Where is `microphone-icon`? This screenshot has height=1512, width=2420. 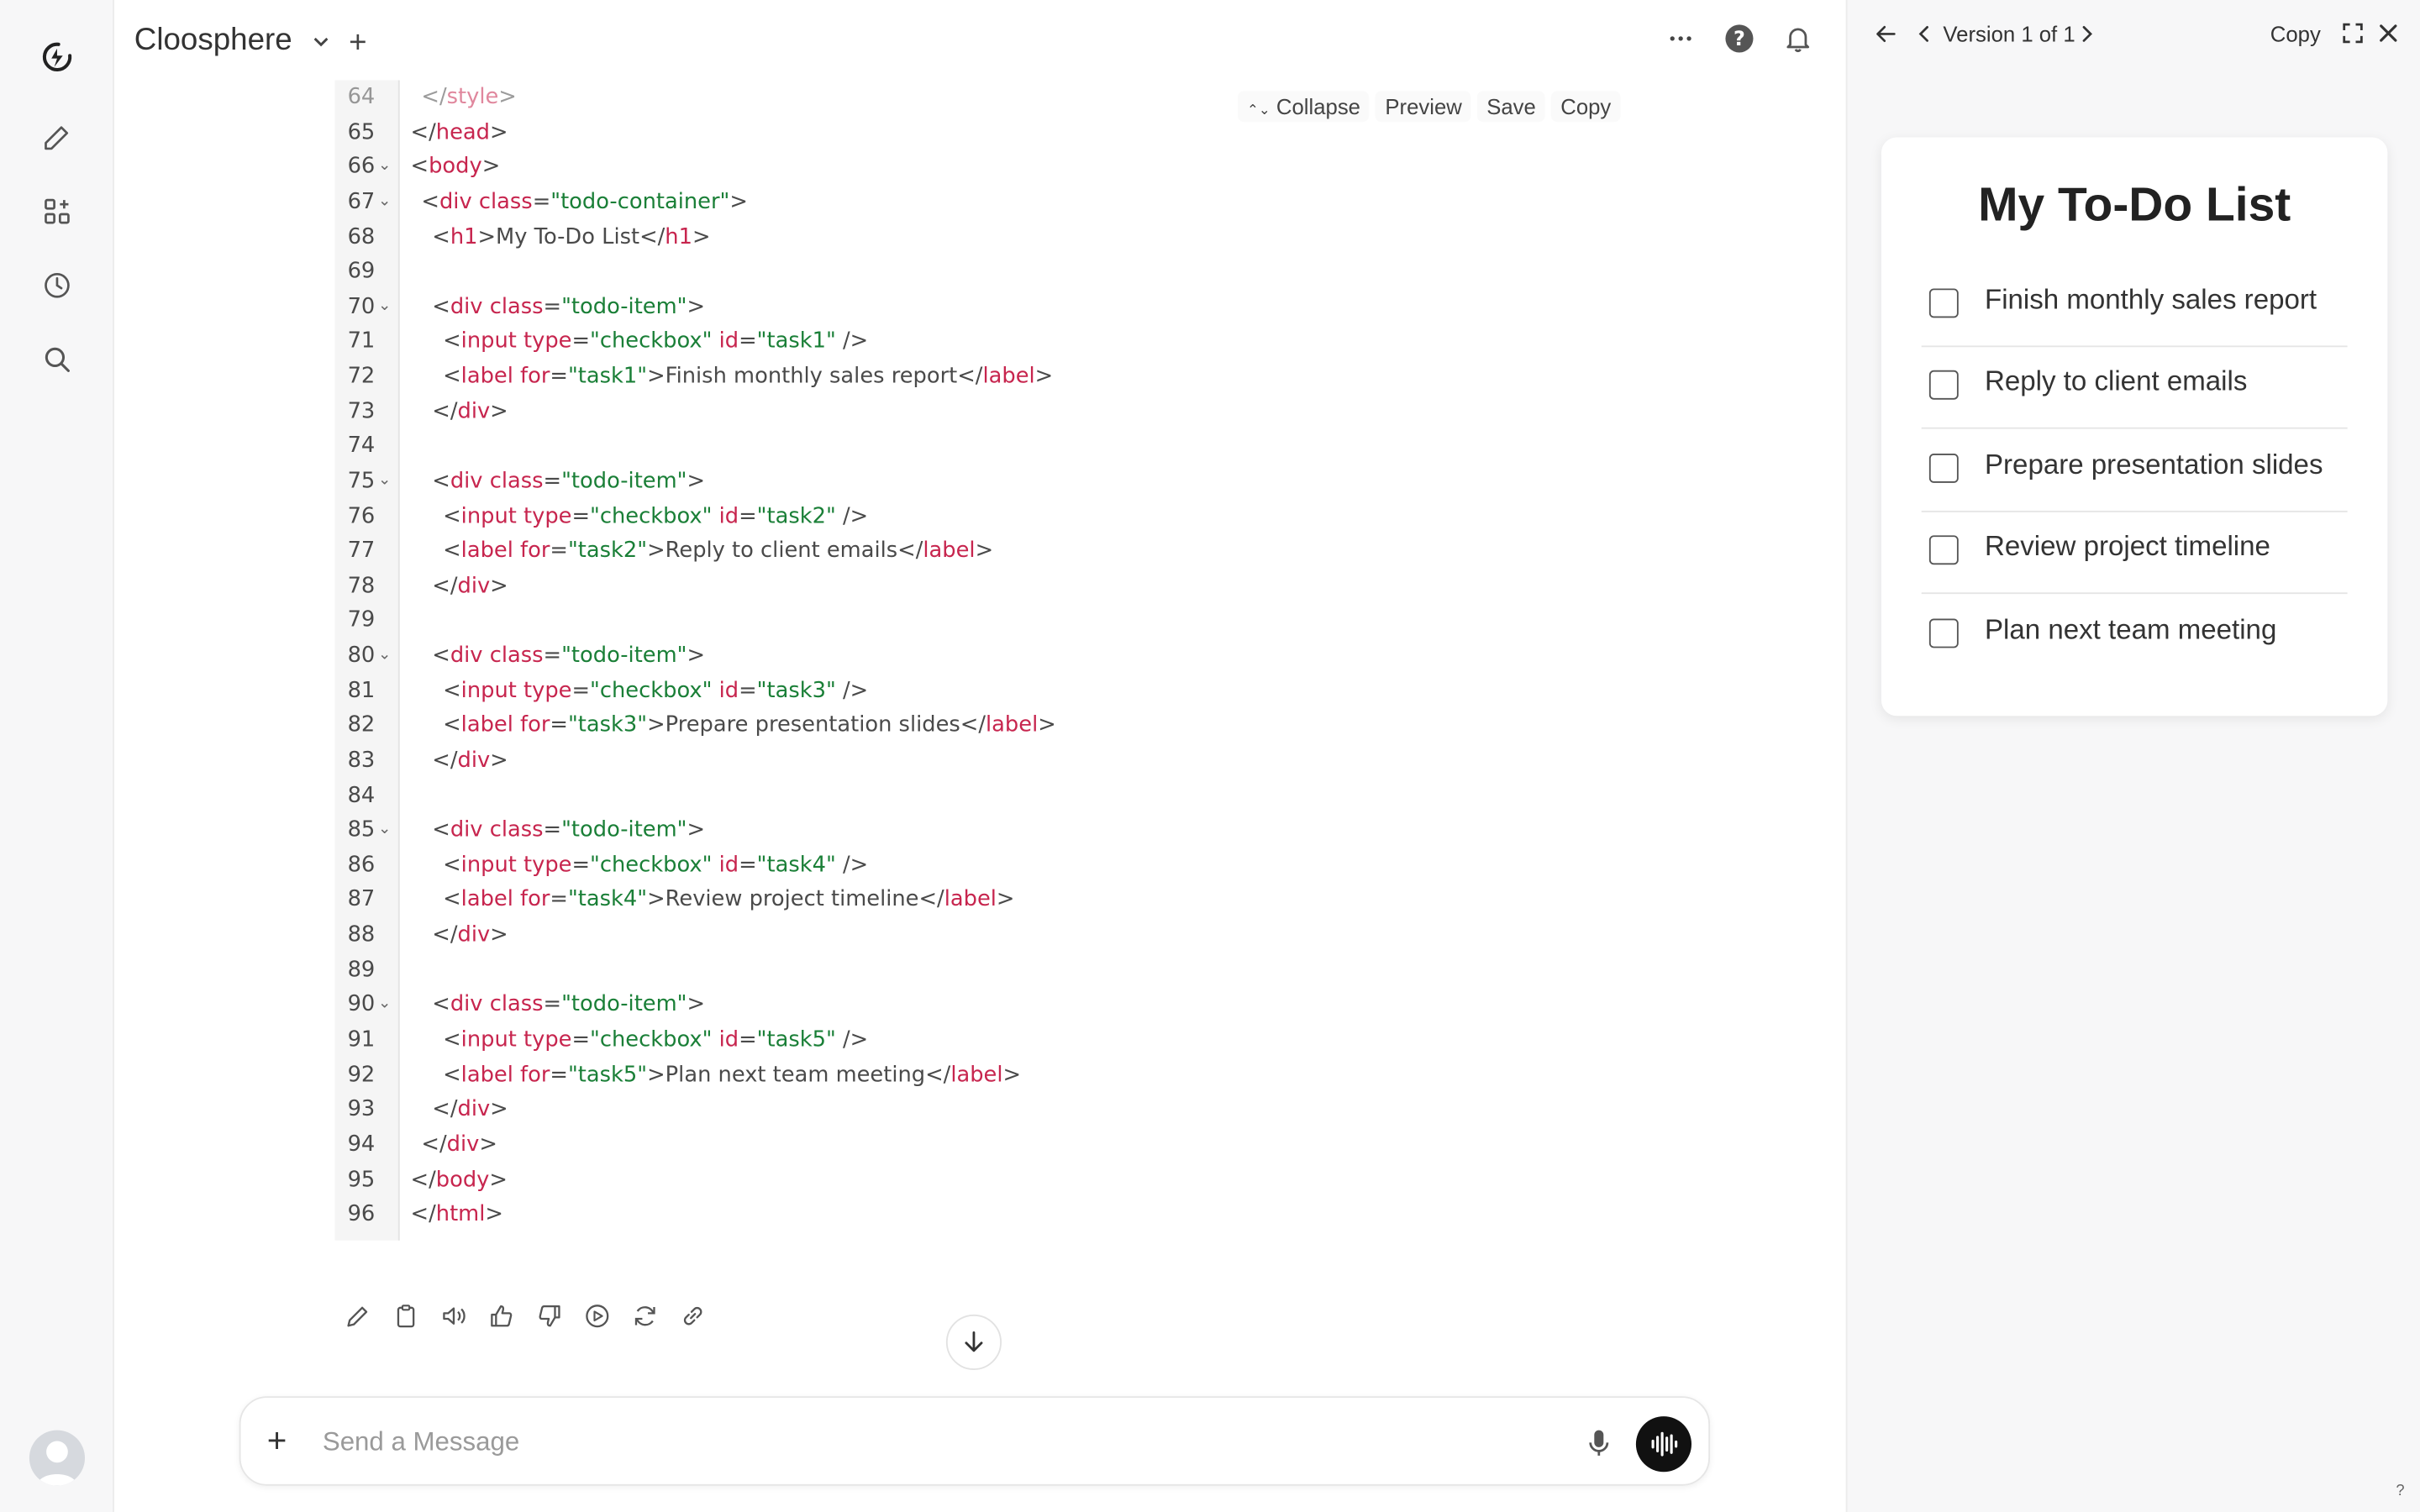 microphone-icon is located at coordinates (1598, 1446).